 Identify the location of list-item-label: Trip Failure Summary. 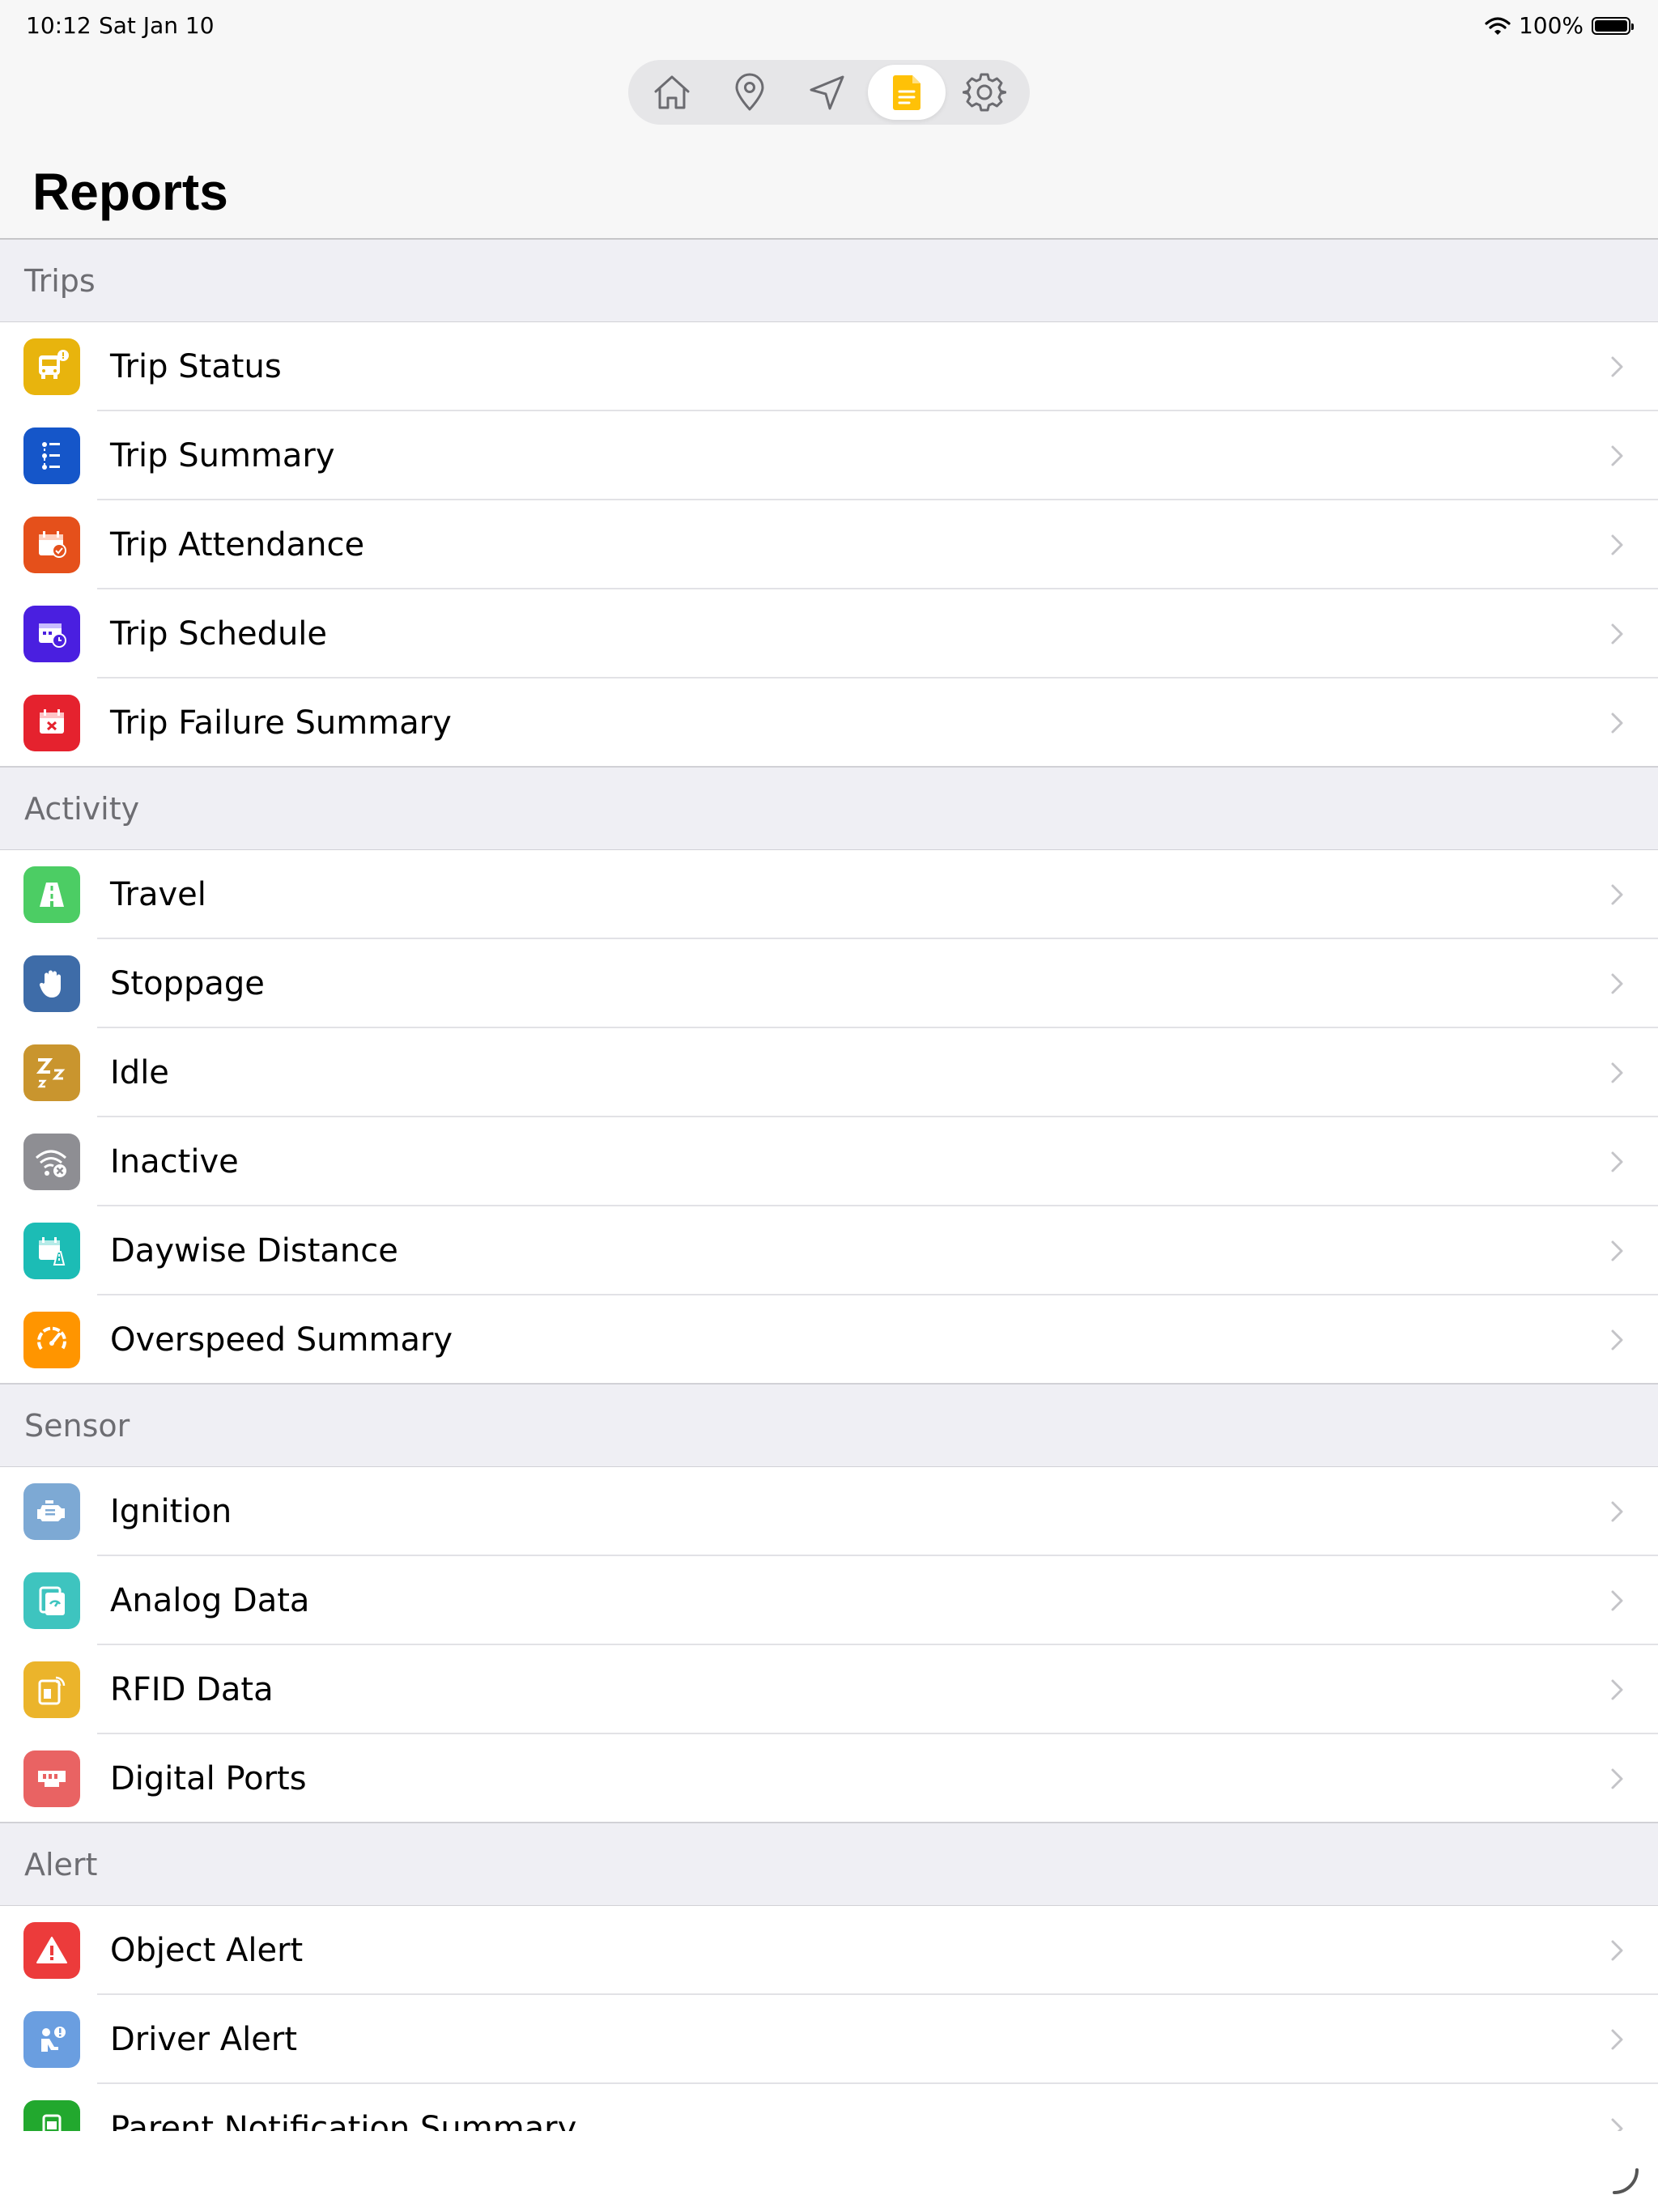
(281, 723).